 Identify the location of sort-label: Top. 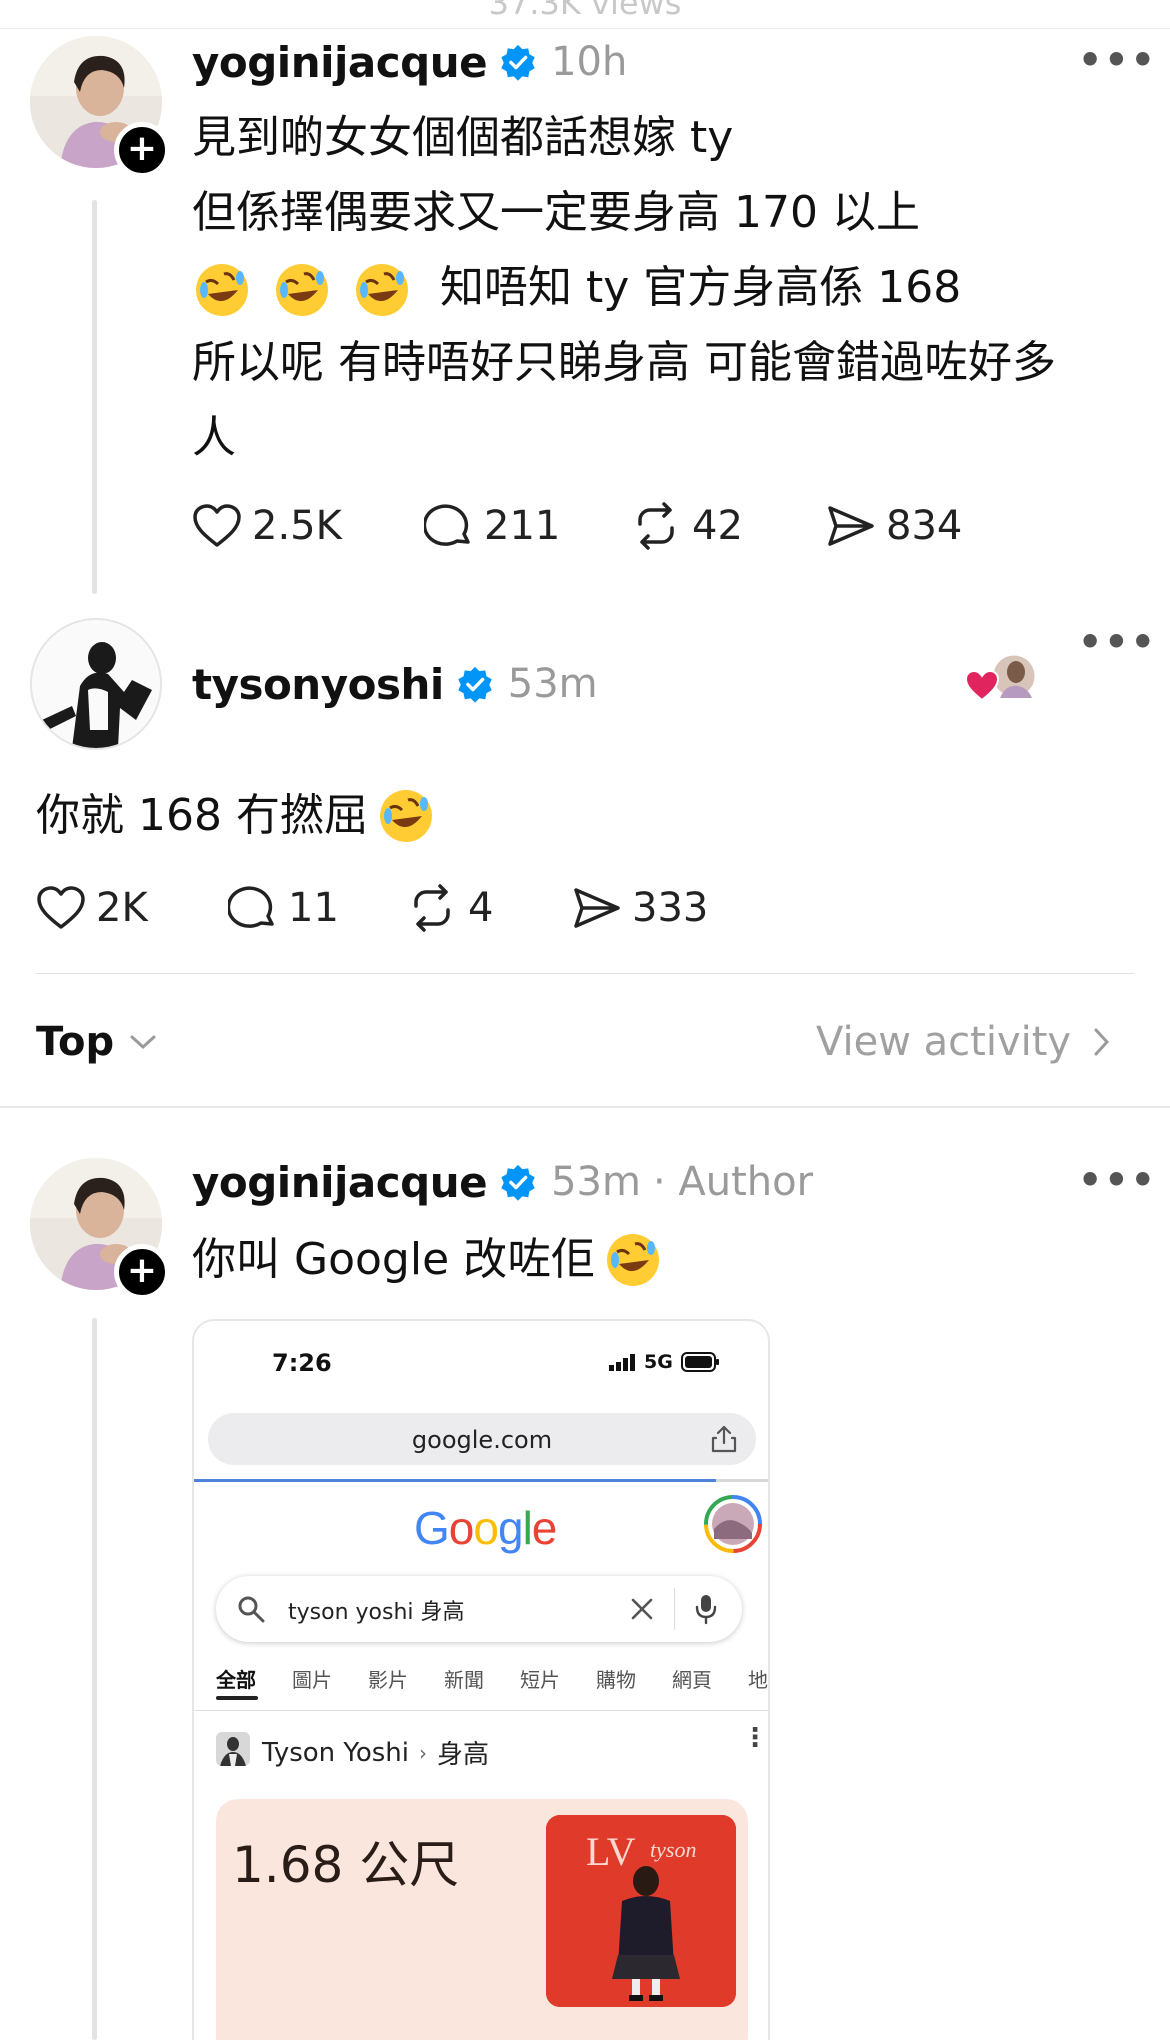
(75, 1042).